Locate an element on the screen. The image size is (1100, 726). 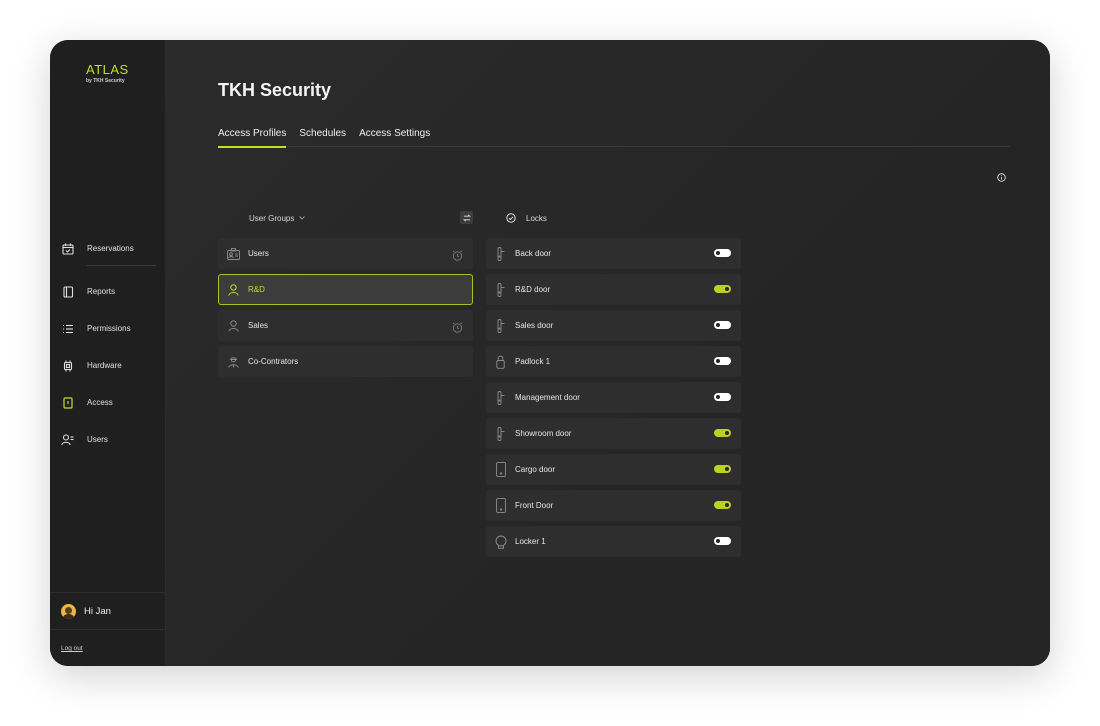
user-groups-label: User Groups is located at coordinates (272, 218).